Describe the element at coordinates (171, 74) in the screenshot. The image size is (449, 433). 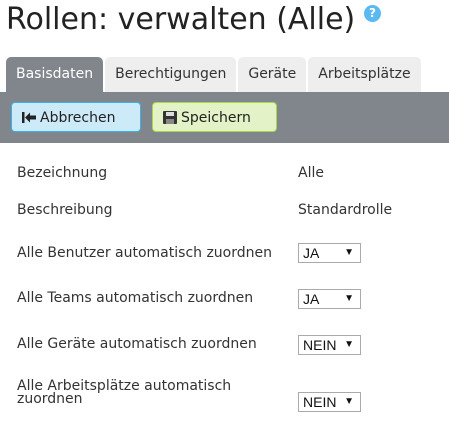
I see `tab-berechtigungen: Berechtigungen` at that location.